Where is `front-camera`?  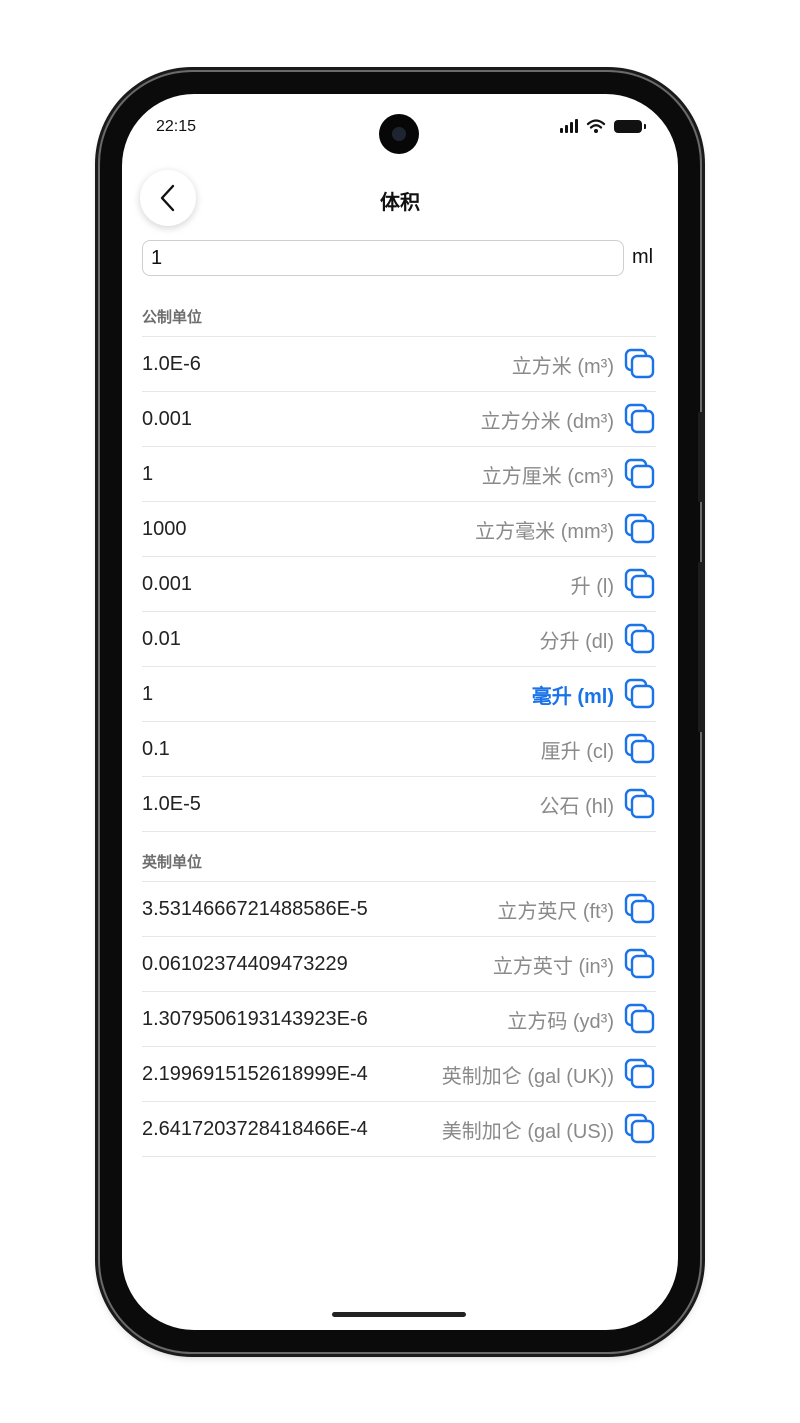 front-camera is located at coordinates (399, 134).